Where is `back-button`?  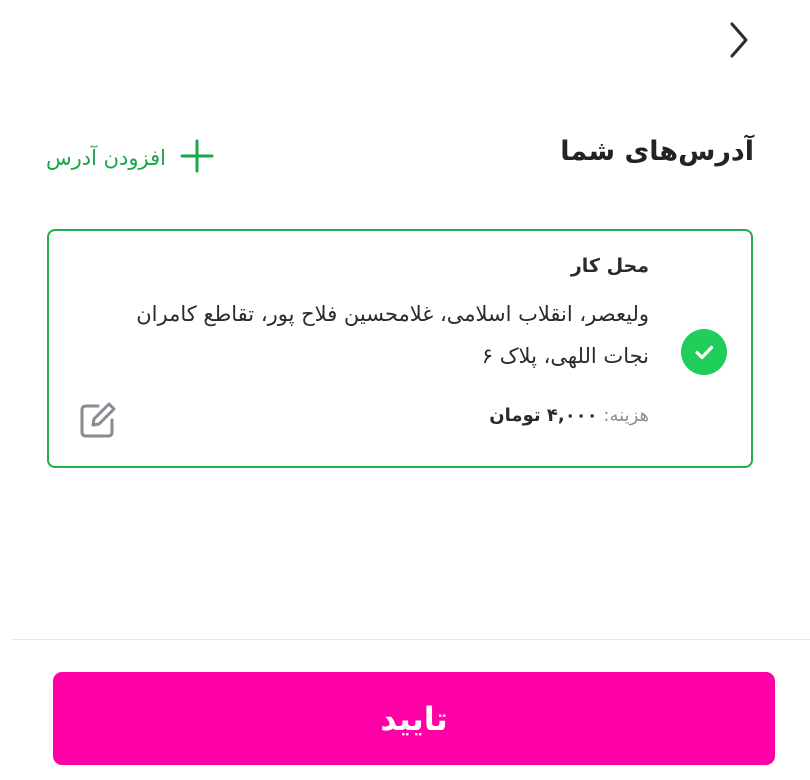 back-button is located at coordinates (738, 42).